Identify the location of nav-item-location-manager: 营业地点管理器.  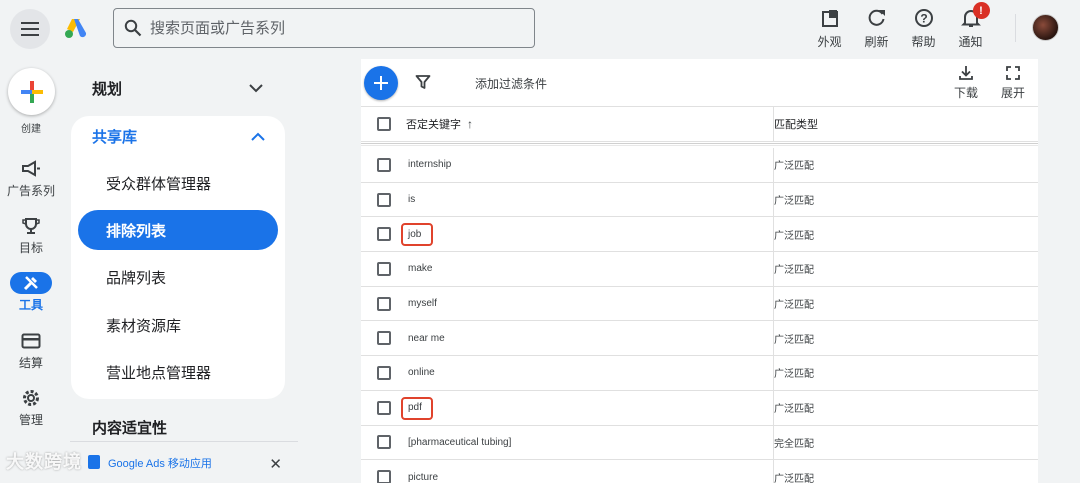
(178, 372).